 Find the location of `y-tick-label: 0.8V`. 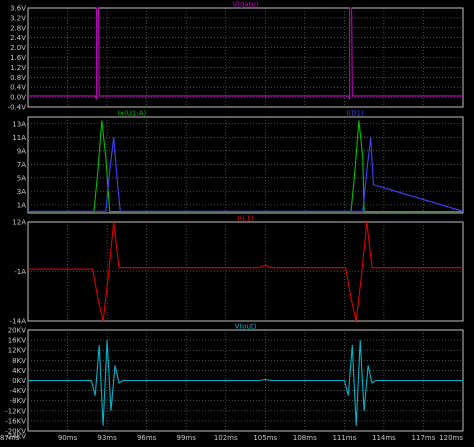

y-tick-label: 0.8V is located at coordinates (18, 78).